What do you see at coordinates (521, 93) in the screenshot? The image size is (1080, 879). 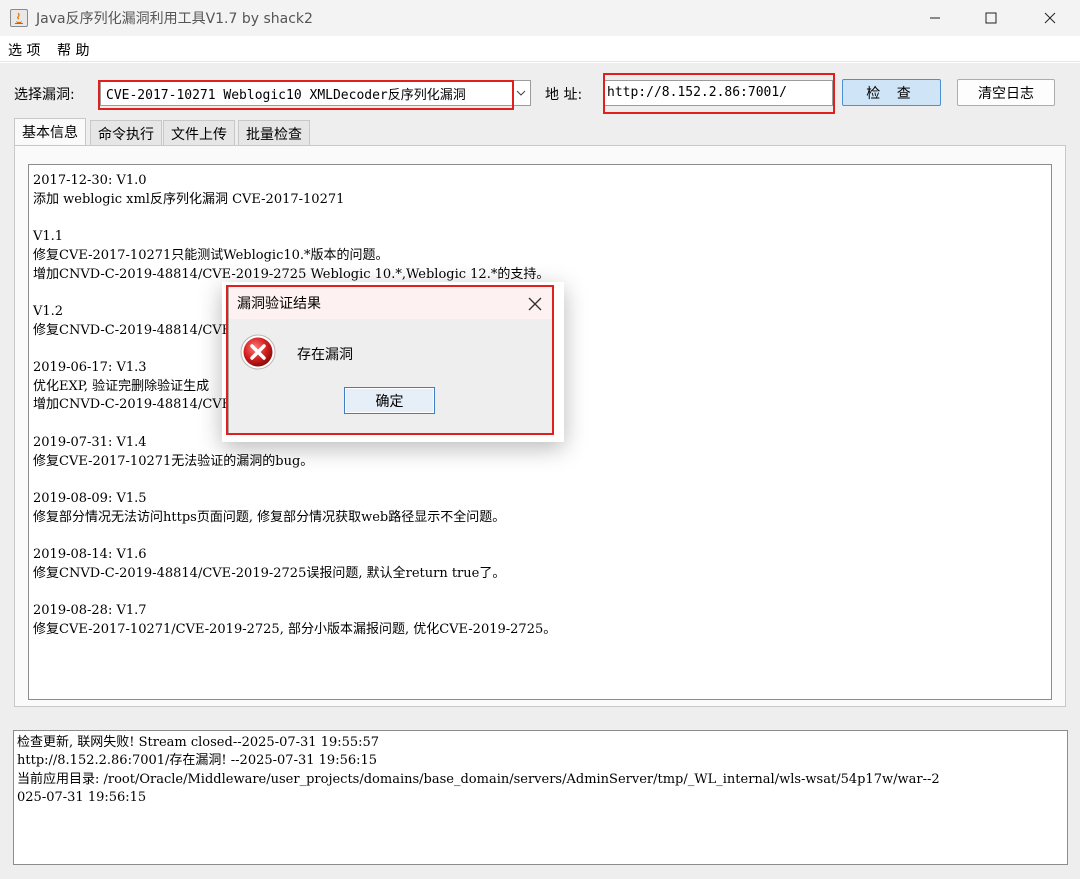 I see `chevron-down-icon` at bounding box center [521, 93].